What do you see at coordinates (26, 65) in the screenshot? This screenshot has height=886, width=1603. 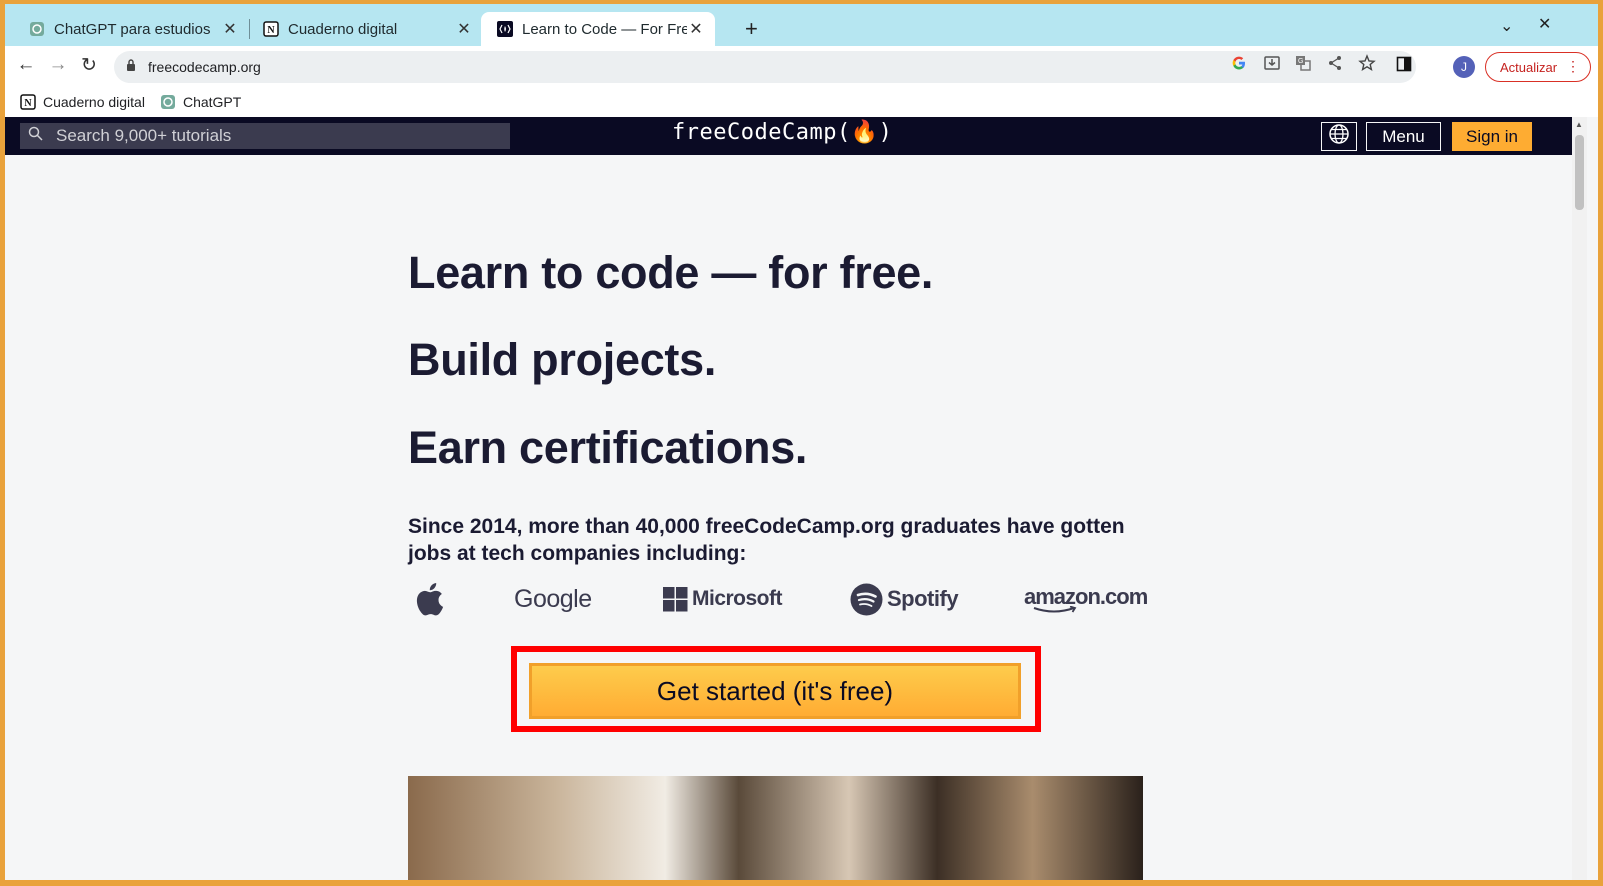 I see `back-arrow-icon: ←` at bounding box center [26, 65].